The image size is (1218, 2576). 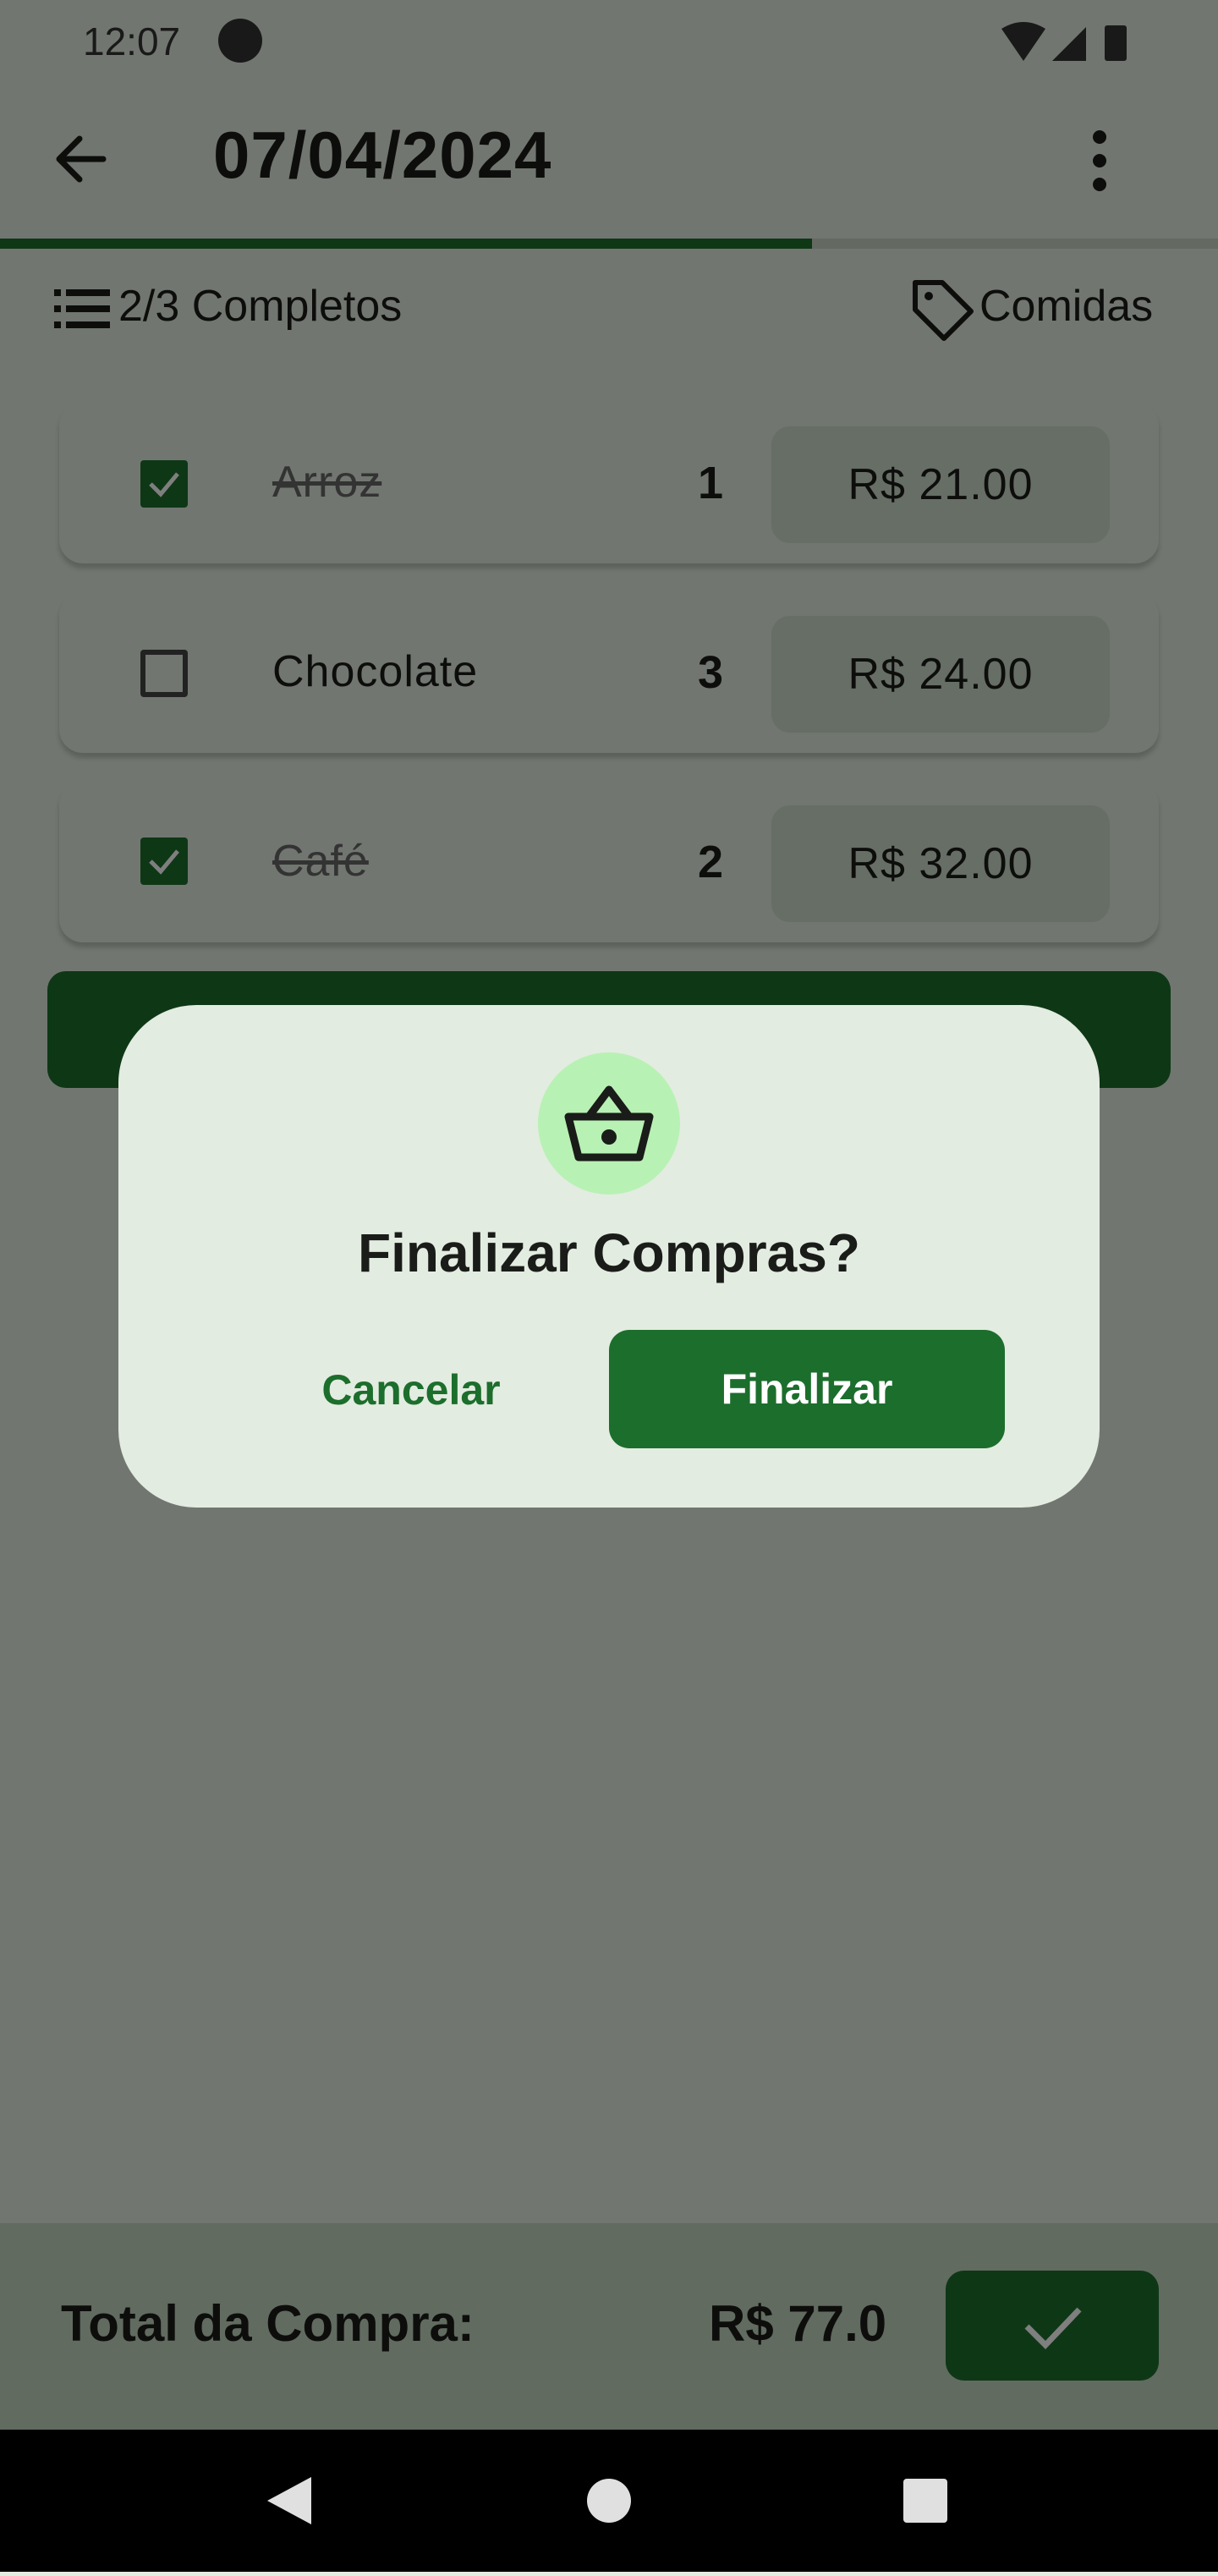 What do you see at coordinates (925, 2501) in the screenshot?
I see `nav-recents-icon` at bounding box center [925, 2501].